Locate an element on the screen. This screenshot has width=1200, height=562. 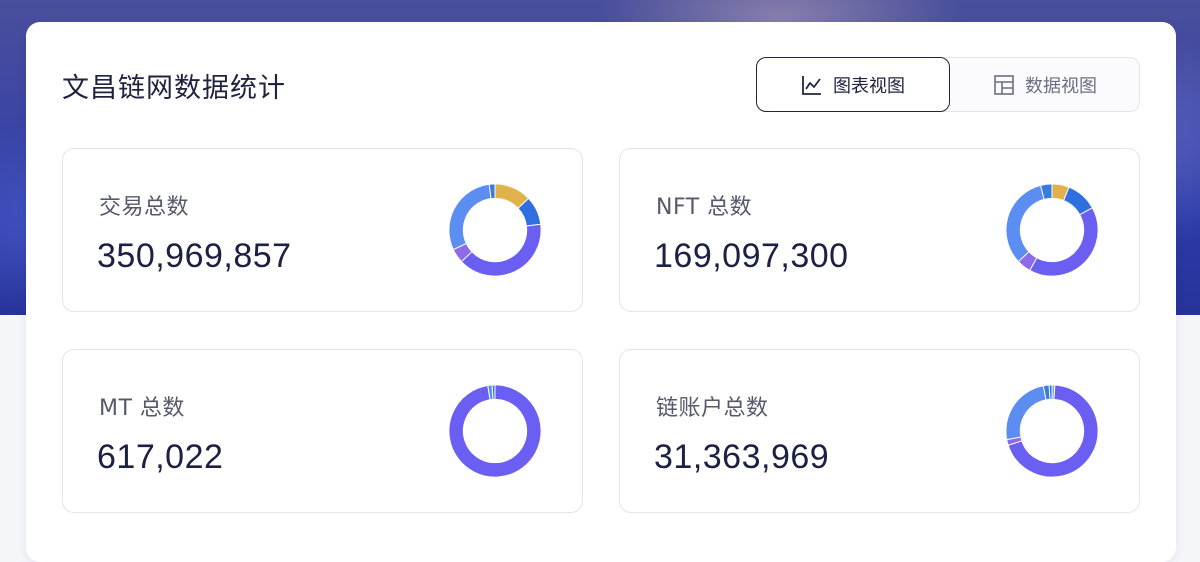
stat-card-transactions: 交易总数 350,969,857 is located at coordinates (322, 230).